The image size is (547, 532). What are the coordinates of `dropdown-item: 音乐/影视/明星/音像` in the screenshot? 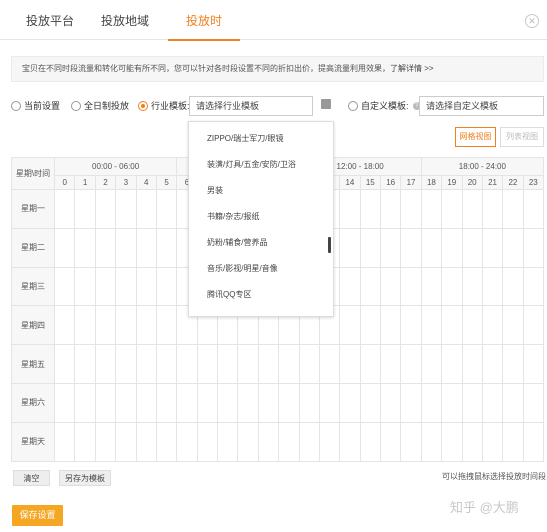 It's located at (261, 269).